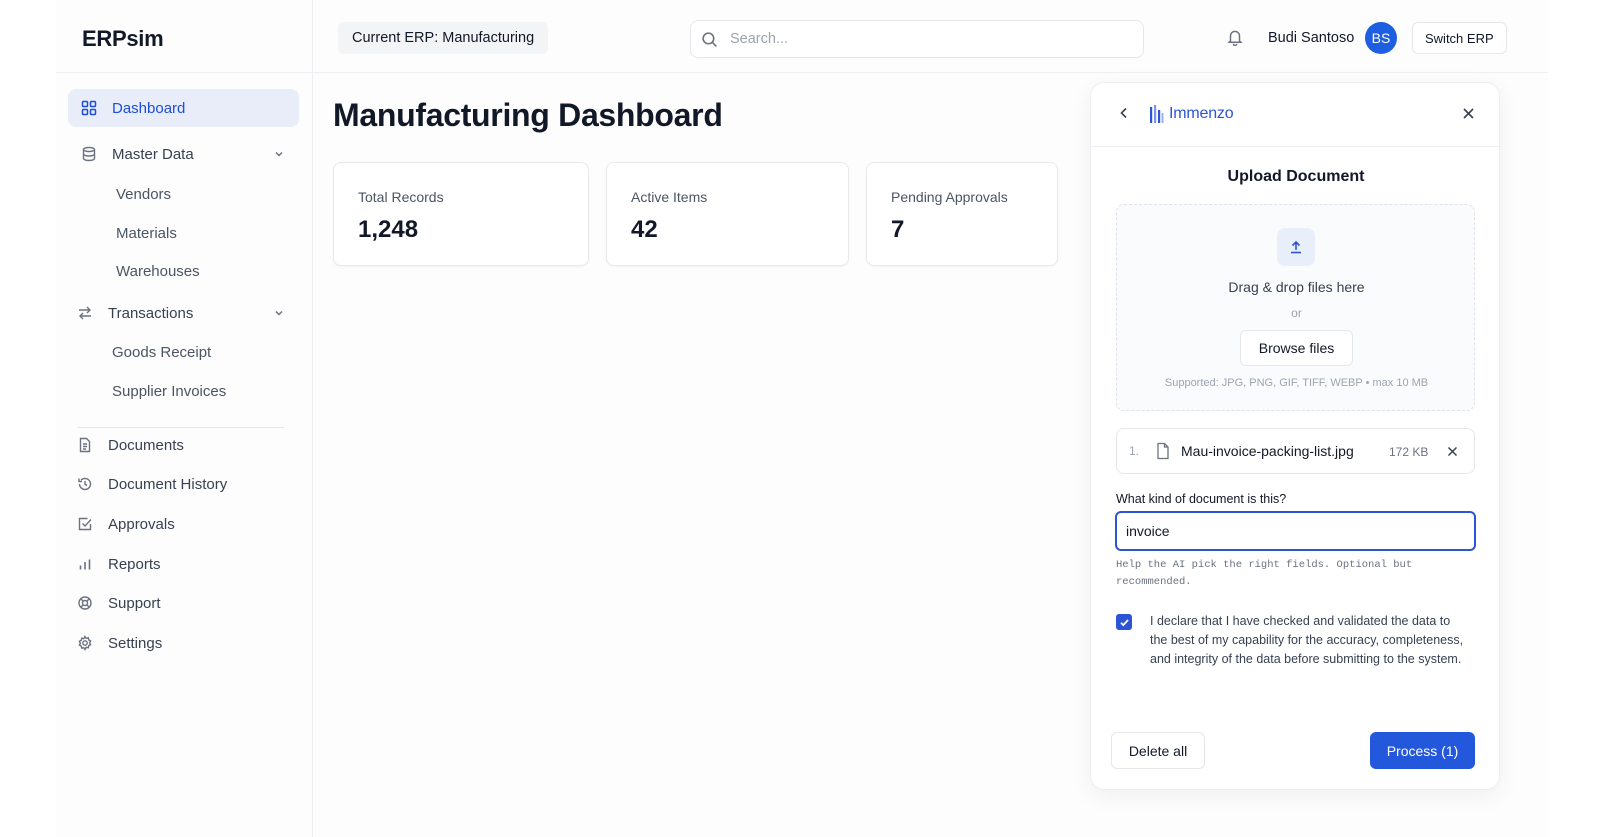  I want to click on gear-icon, so click(85, 643).